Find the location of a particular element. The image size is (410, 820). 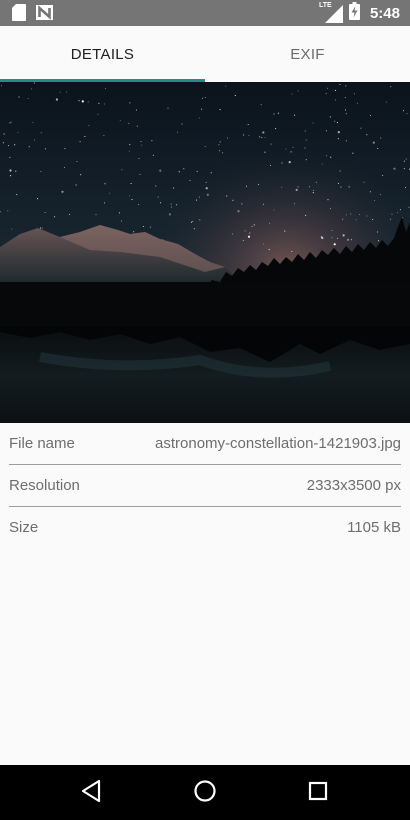

back-icon is located at coordinates (91, 793).